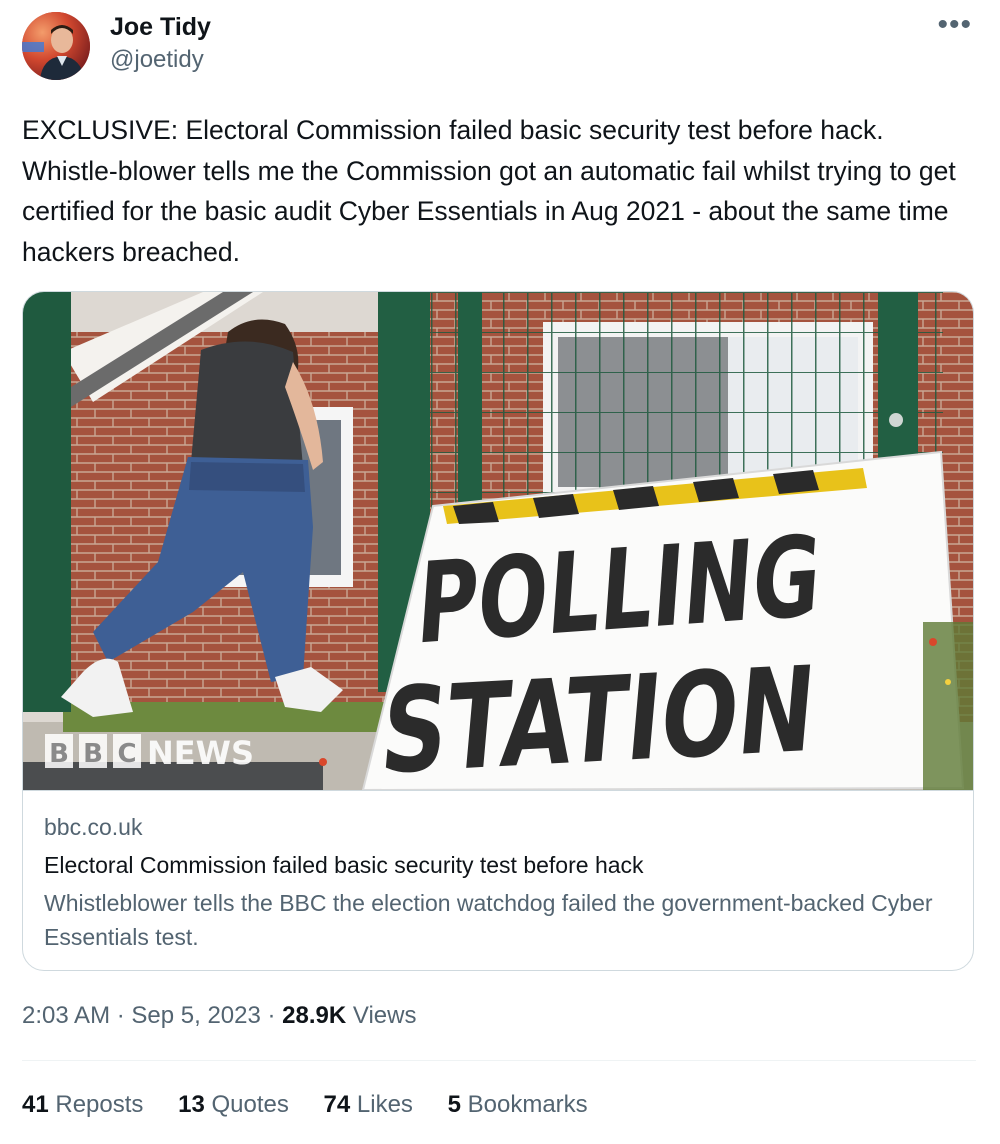  Describe the element at coordinates (598, 715) in the screenshot. I see `sign-line-2: STATION` at that location.